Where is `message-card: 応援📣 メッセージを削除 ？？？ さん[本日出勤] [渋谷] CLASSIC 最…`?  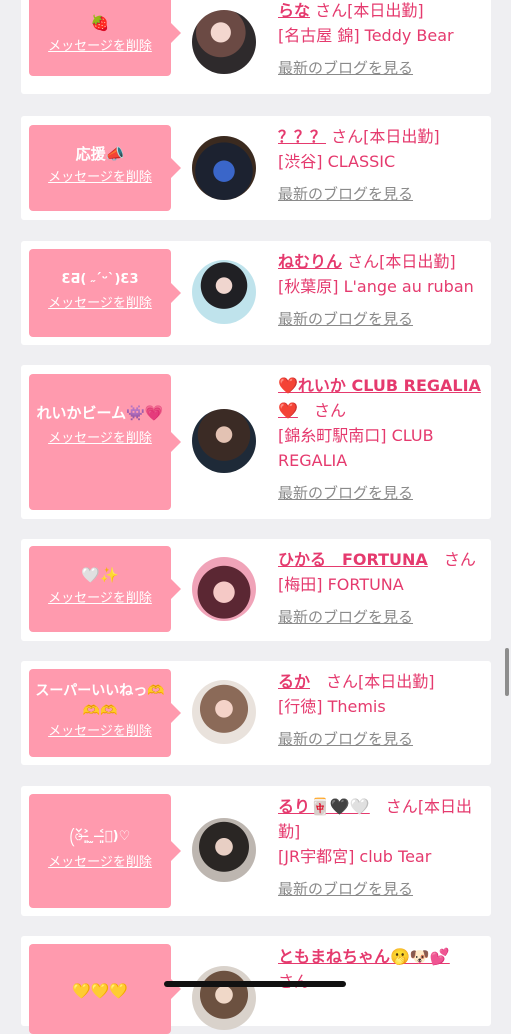 message-card: 応援📣 メッセージを削除 ？？？ さん[本日出勤] [渋谷] CLASSIC 最… is located at coordinates (256, 168).